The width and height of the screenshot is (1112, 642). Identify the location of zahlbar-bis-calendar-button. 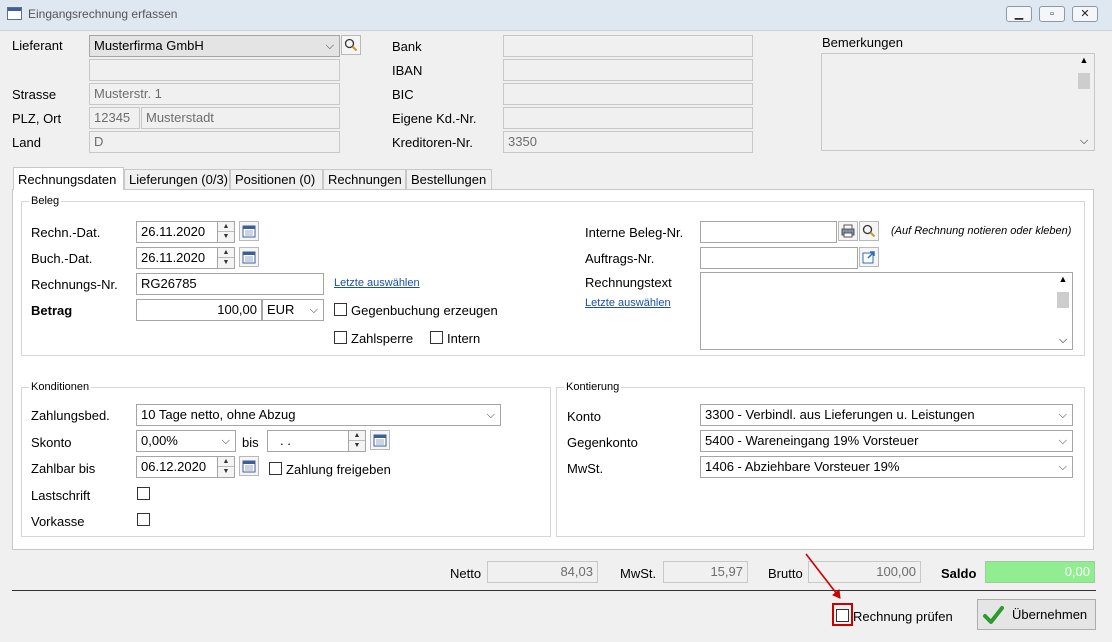
(249, 466).